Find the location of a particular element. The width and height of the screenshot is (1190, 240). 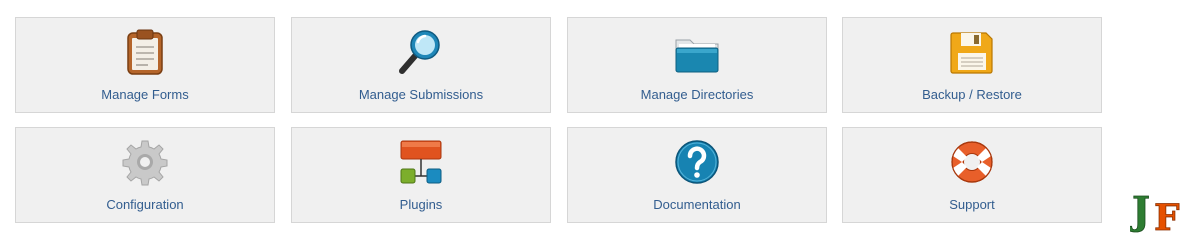

manage-directories-tile: Manage Directories is located at coordinates (697, 65).